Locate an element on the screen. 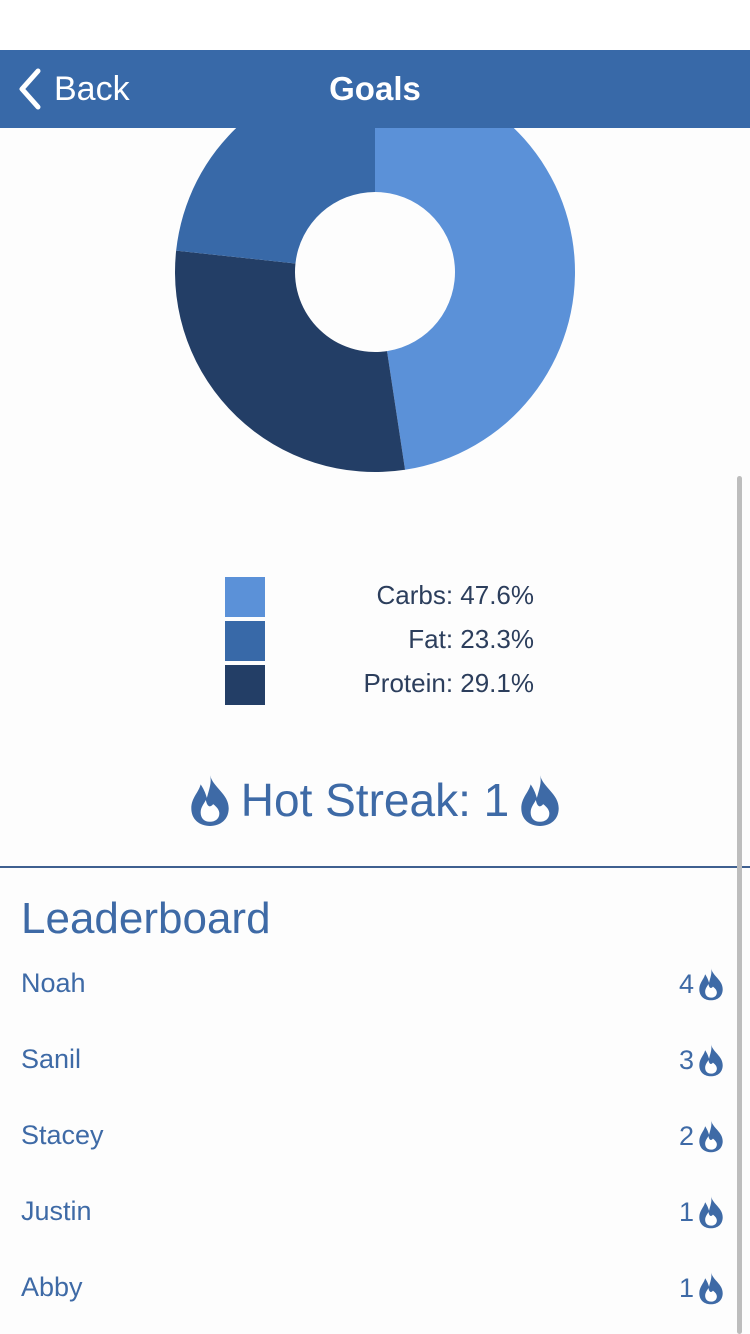 The image size is (750, 1334). back-label: Back is located at coordinates (92, 88).